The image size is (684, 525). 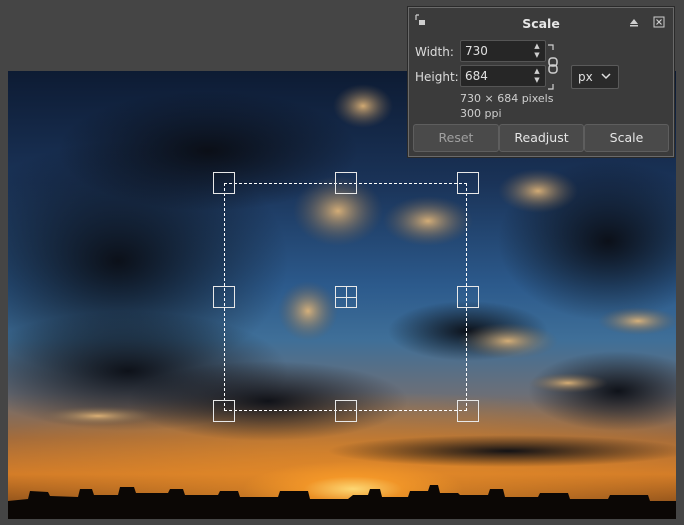 I want to click on dialog-button-row: Reset Readjust Scale, so click(x=541, y=138).